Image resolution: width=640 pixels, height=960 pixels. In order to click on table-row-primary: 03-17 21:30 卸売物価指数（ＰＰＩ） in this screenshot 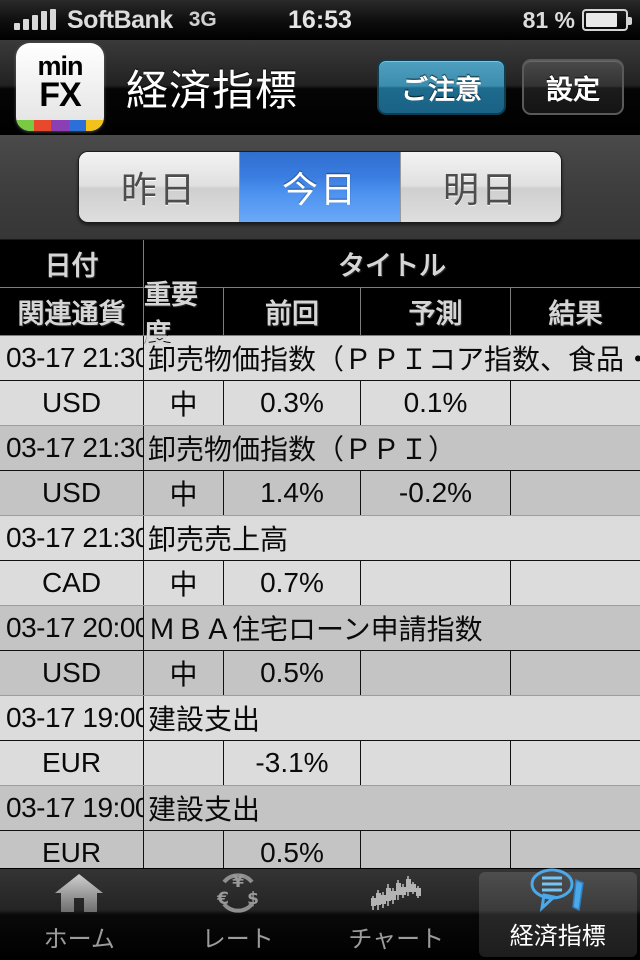, I will do `click(320, 448)`.